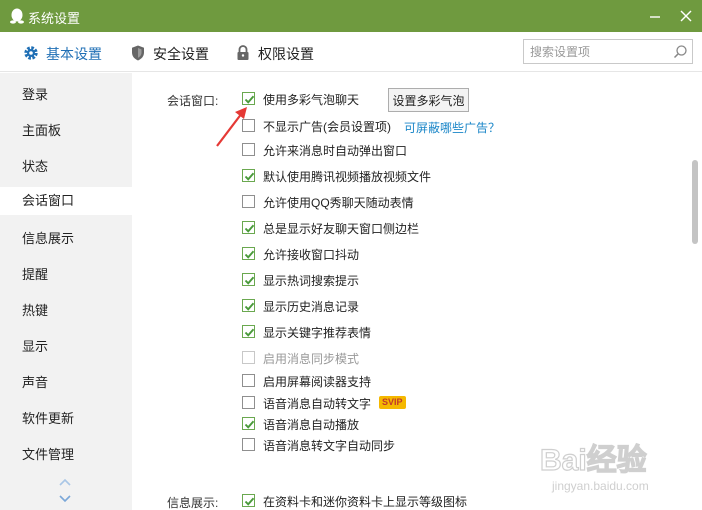  I want to click on option-label: 在资料卡和迷你资料卡上显示等级图标, so click(365, 502).